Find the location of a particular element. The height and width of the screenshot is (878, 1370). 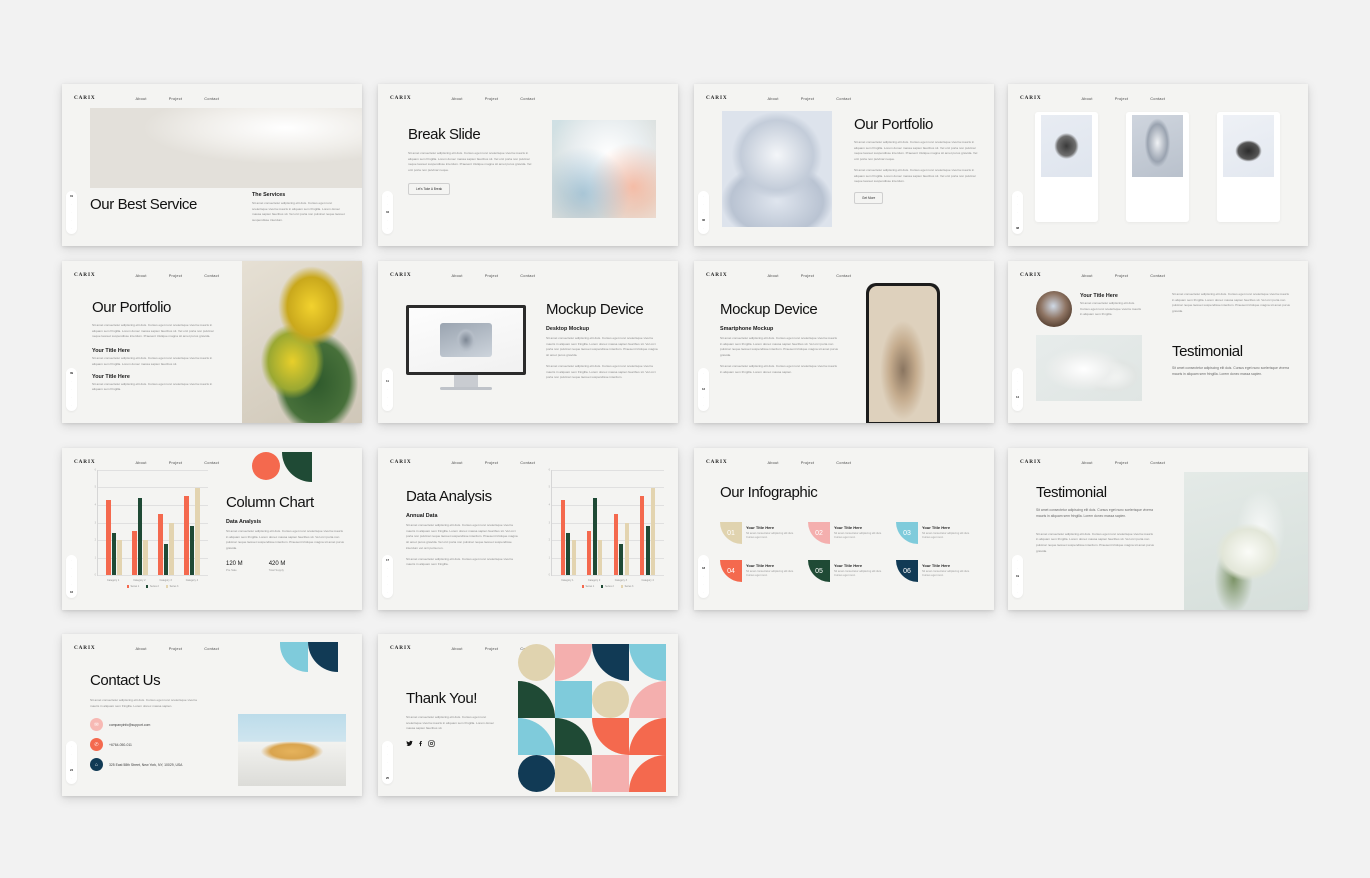

page-rail: 09 · · · · is located at coordinates (71, 389).